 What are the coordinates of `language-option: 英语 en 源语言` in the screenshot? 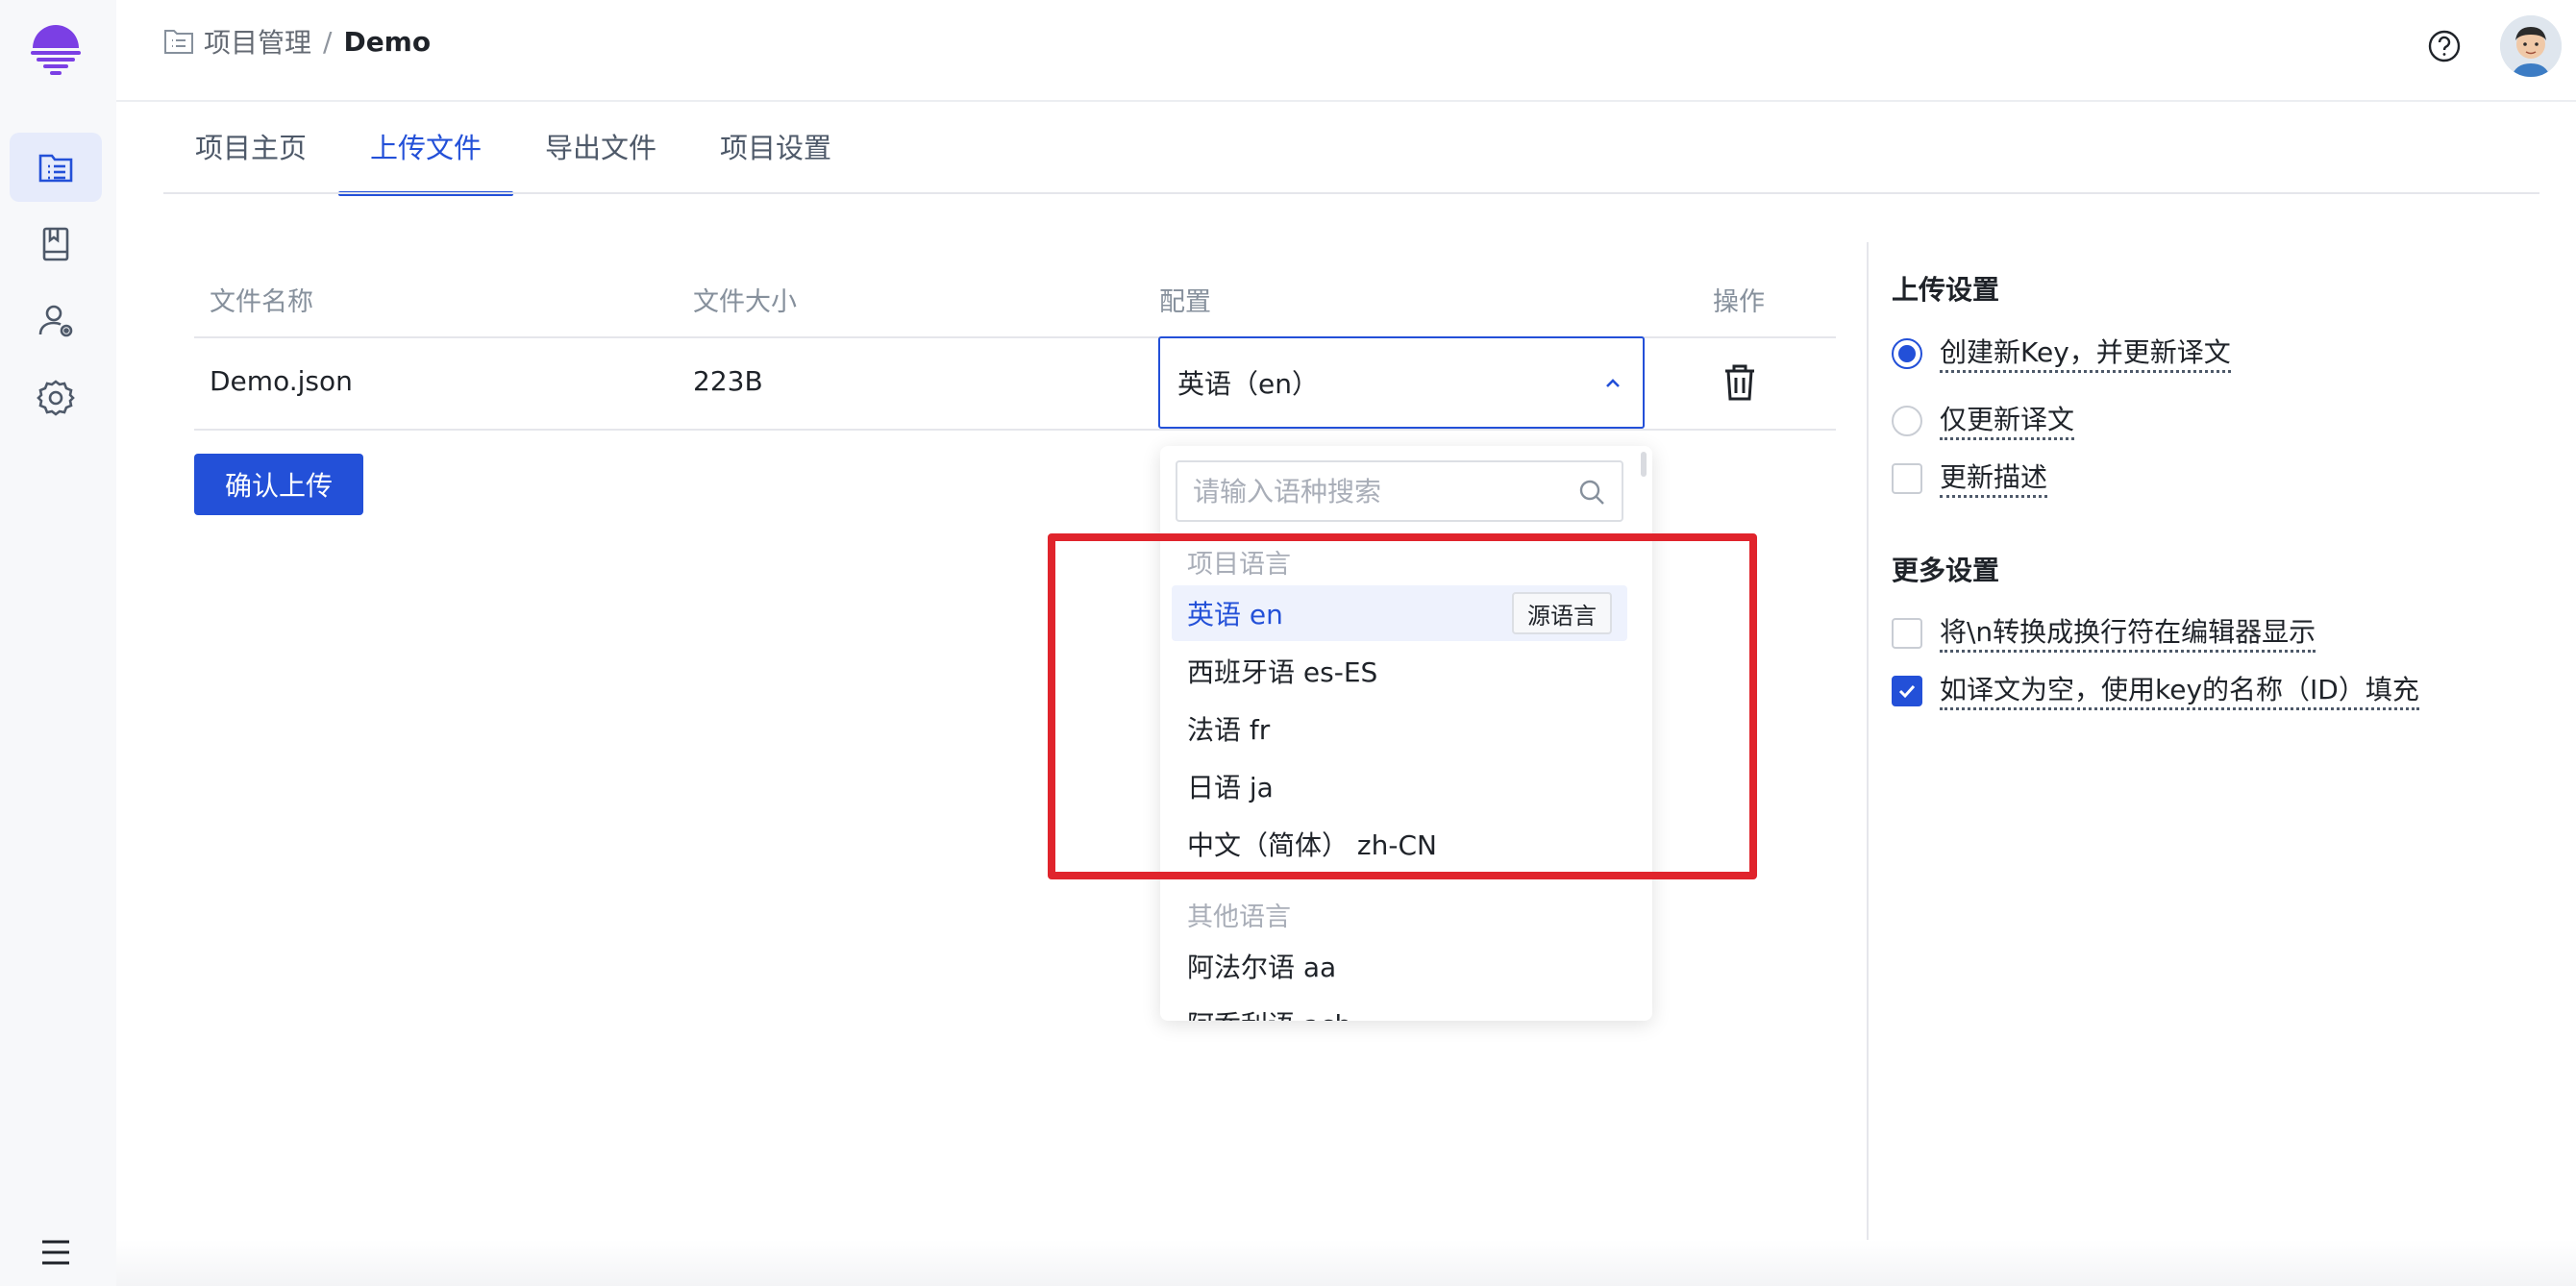 It's located at (1399, 613).